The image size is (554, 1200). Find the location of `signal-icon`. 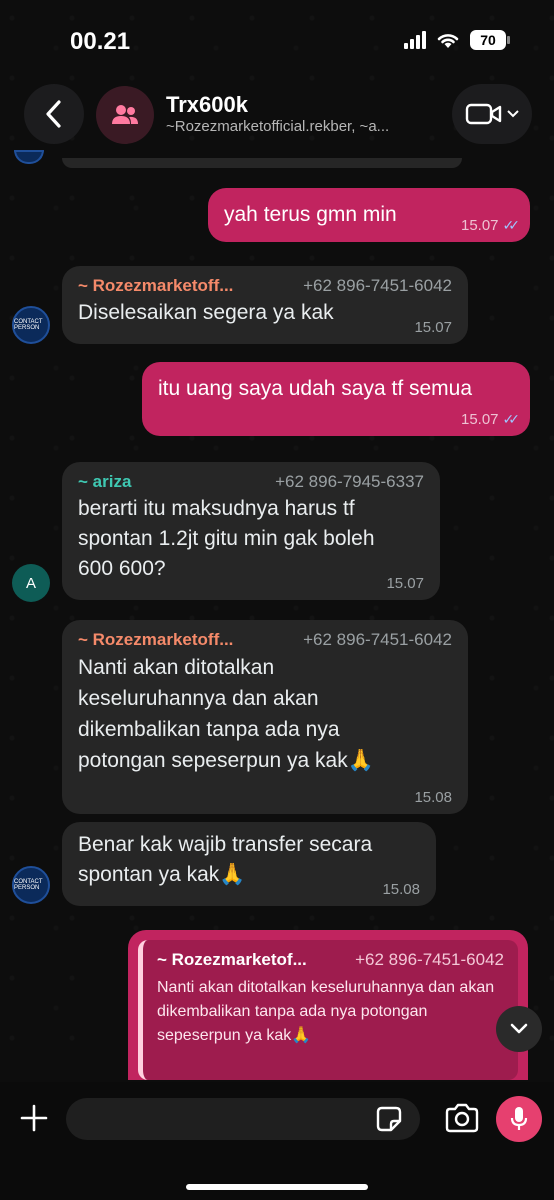

signal-icon is located at coordinates (415, 40).